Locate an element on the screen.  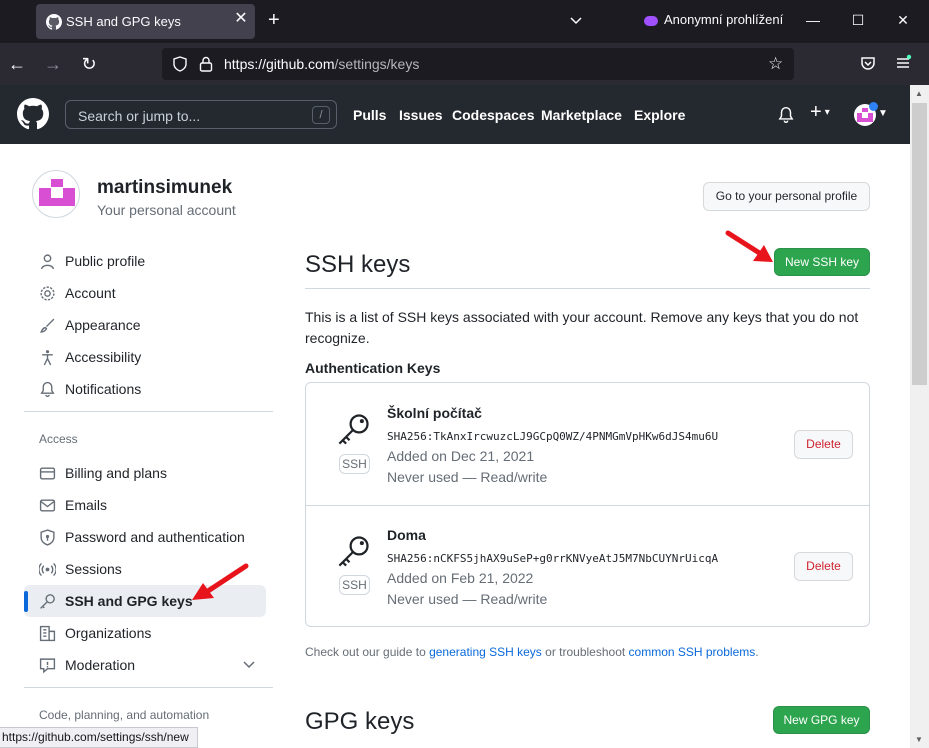
key-title: Doma is located at coordinates (406, 535).